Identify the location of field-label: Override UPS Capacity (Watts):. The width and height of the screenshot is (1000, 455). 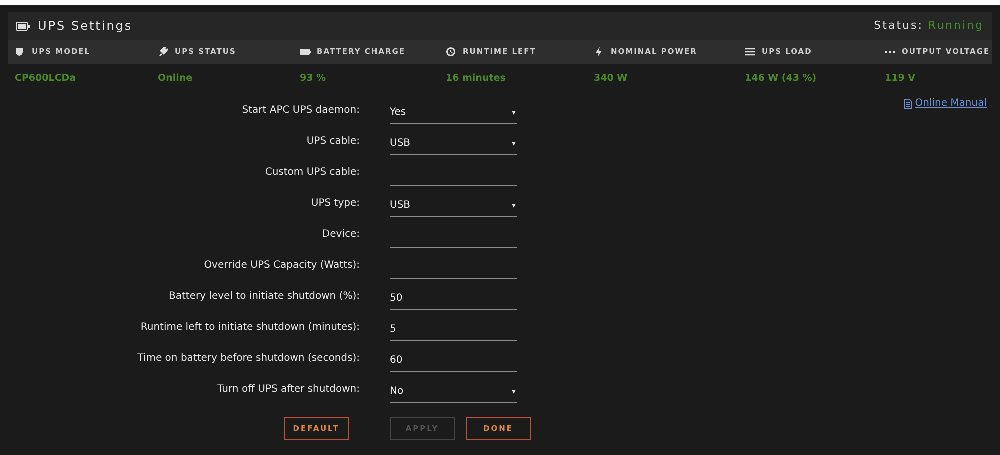
(281, 266).